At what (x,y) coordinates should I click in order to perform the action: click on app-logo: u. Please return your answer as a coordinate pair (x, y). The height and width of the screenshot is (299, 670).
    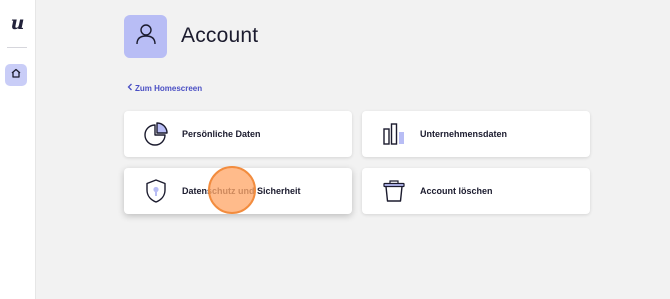
    Looking at the image, I should click on (17, 23).